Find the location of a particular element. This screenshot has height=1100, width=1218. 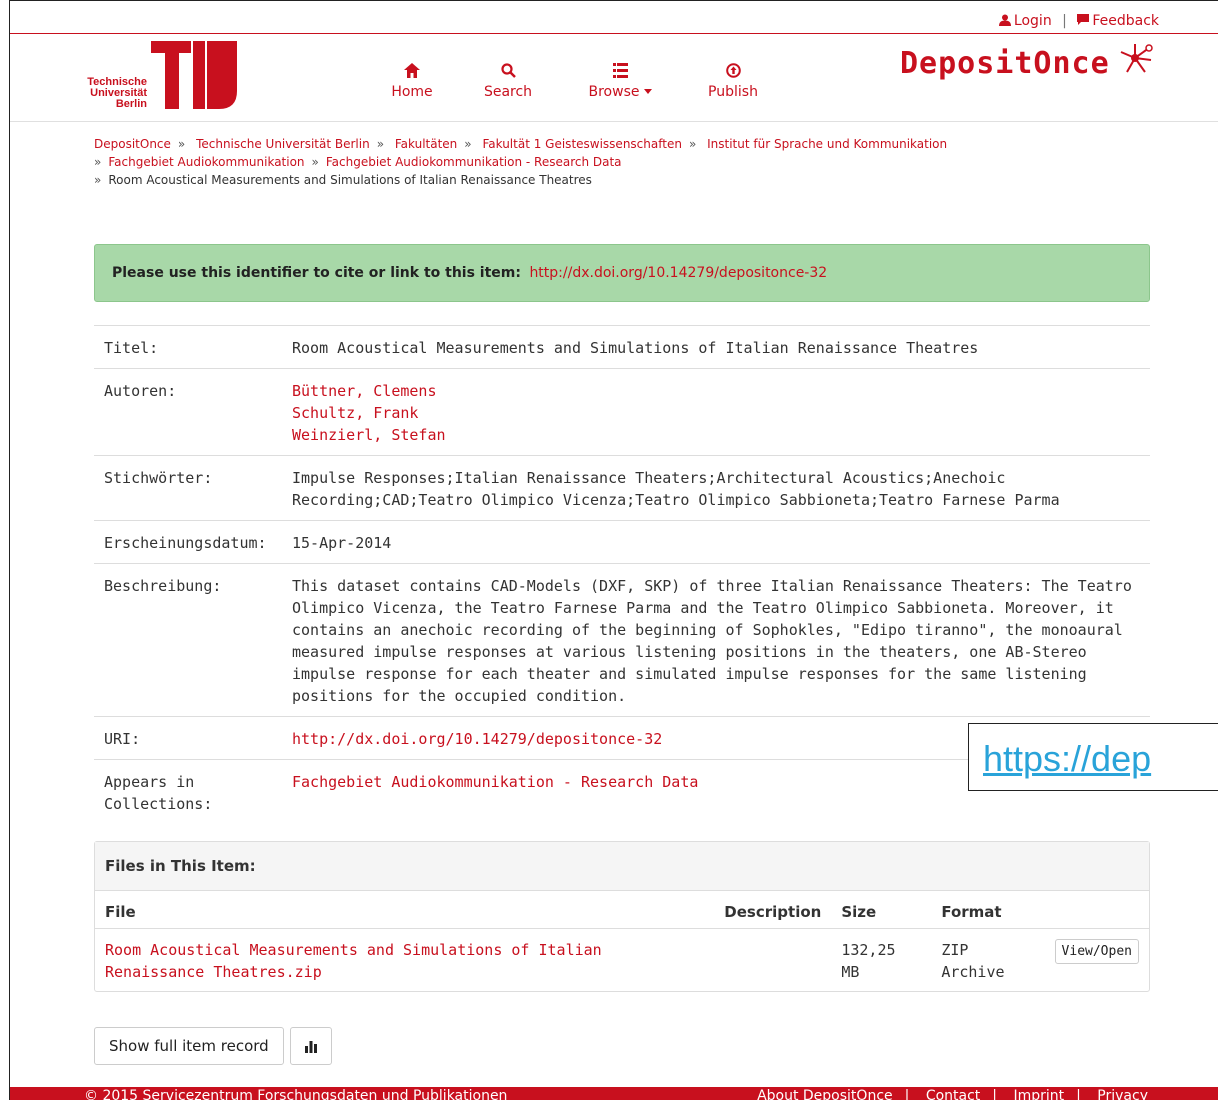

files-heading: Files in This Item: is located at coordinates (622, 866).